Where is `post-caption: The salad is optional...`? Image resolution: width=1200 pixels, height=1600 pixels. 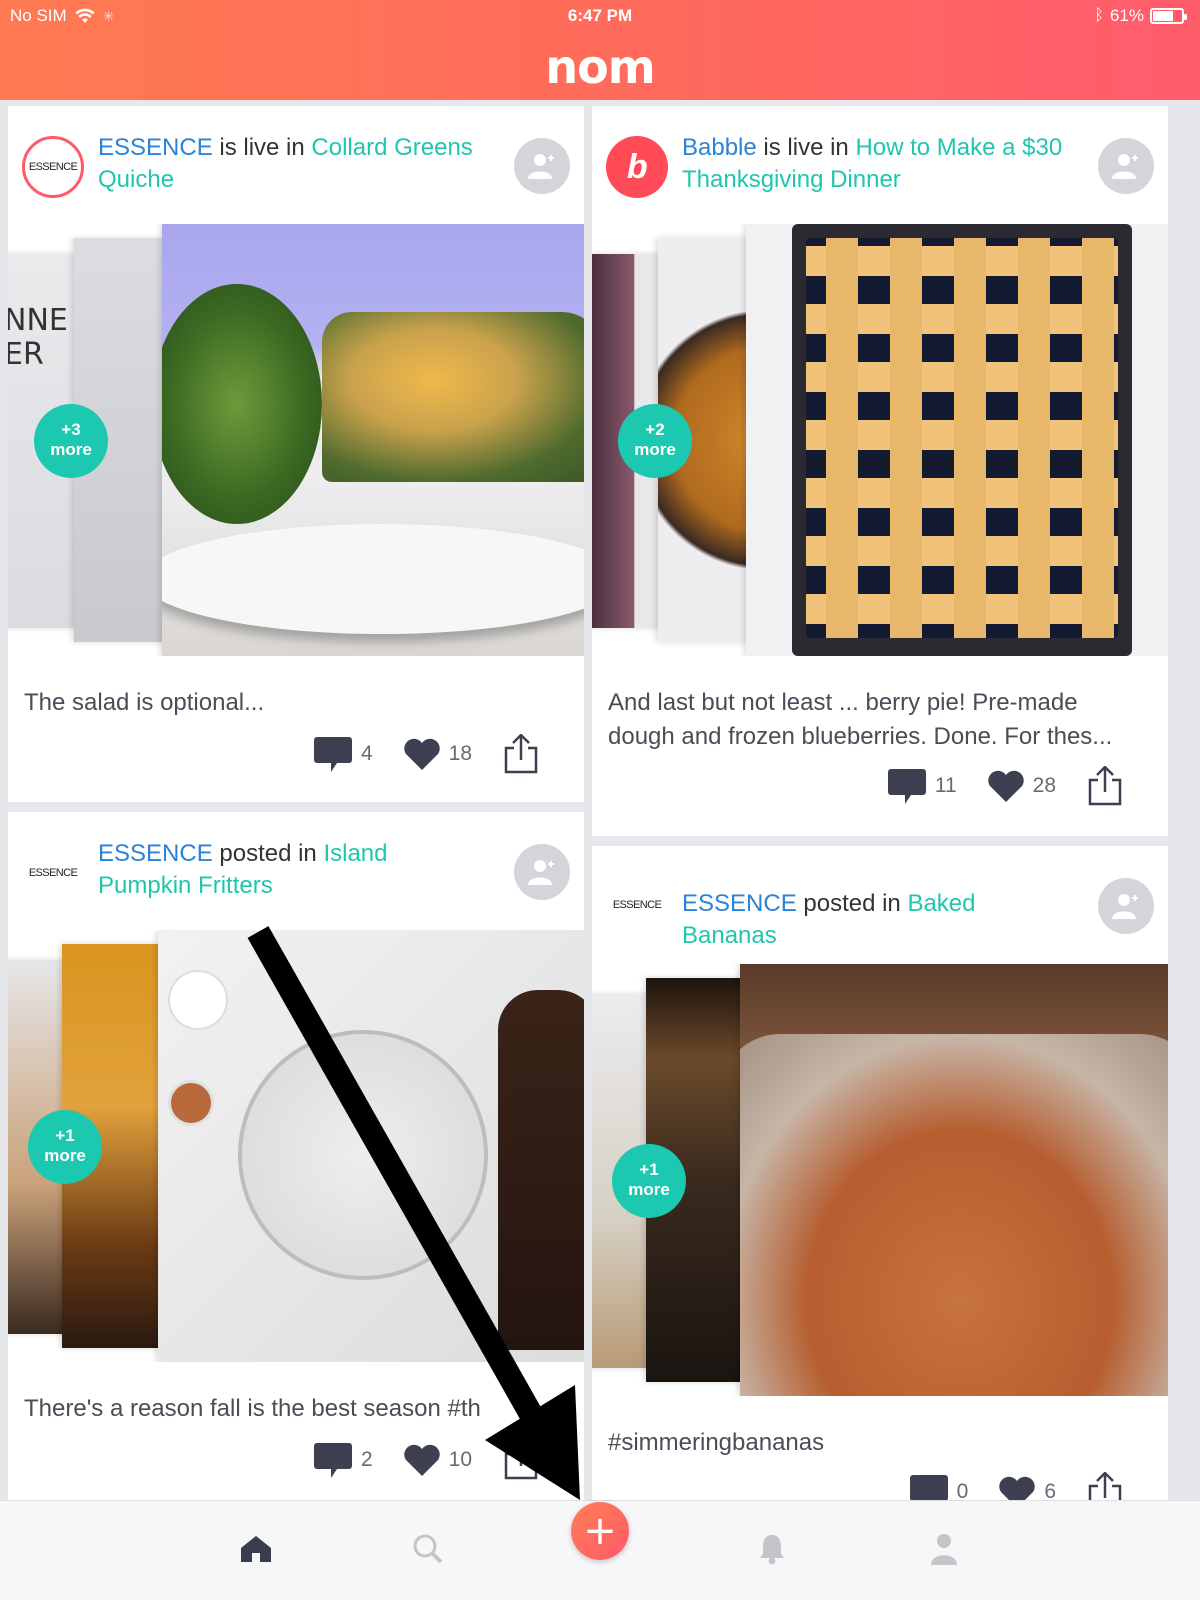
post-caption: The salad is optional... is located at coordinates (294, 703).